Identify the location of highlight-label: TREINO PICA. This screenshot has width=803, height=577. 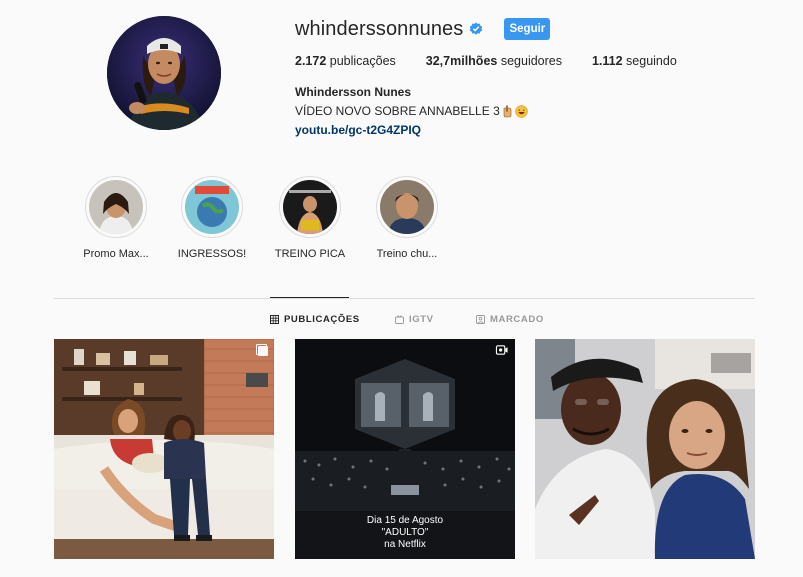
(310, 254).